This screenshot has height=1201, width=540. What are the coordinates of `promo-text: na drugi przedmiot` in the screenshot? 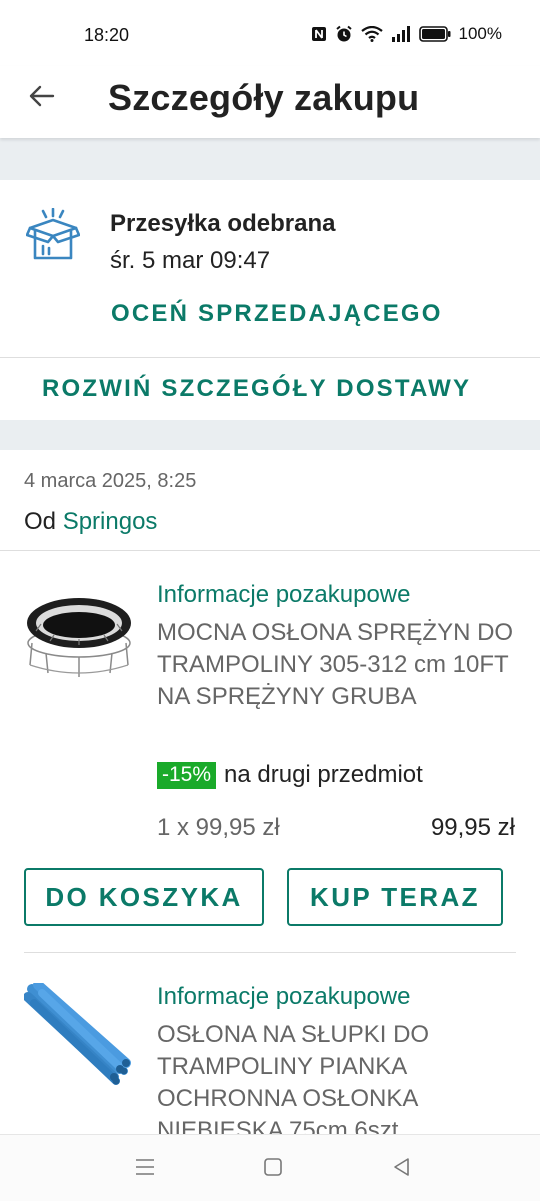 It's located at (323, 774).